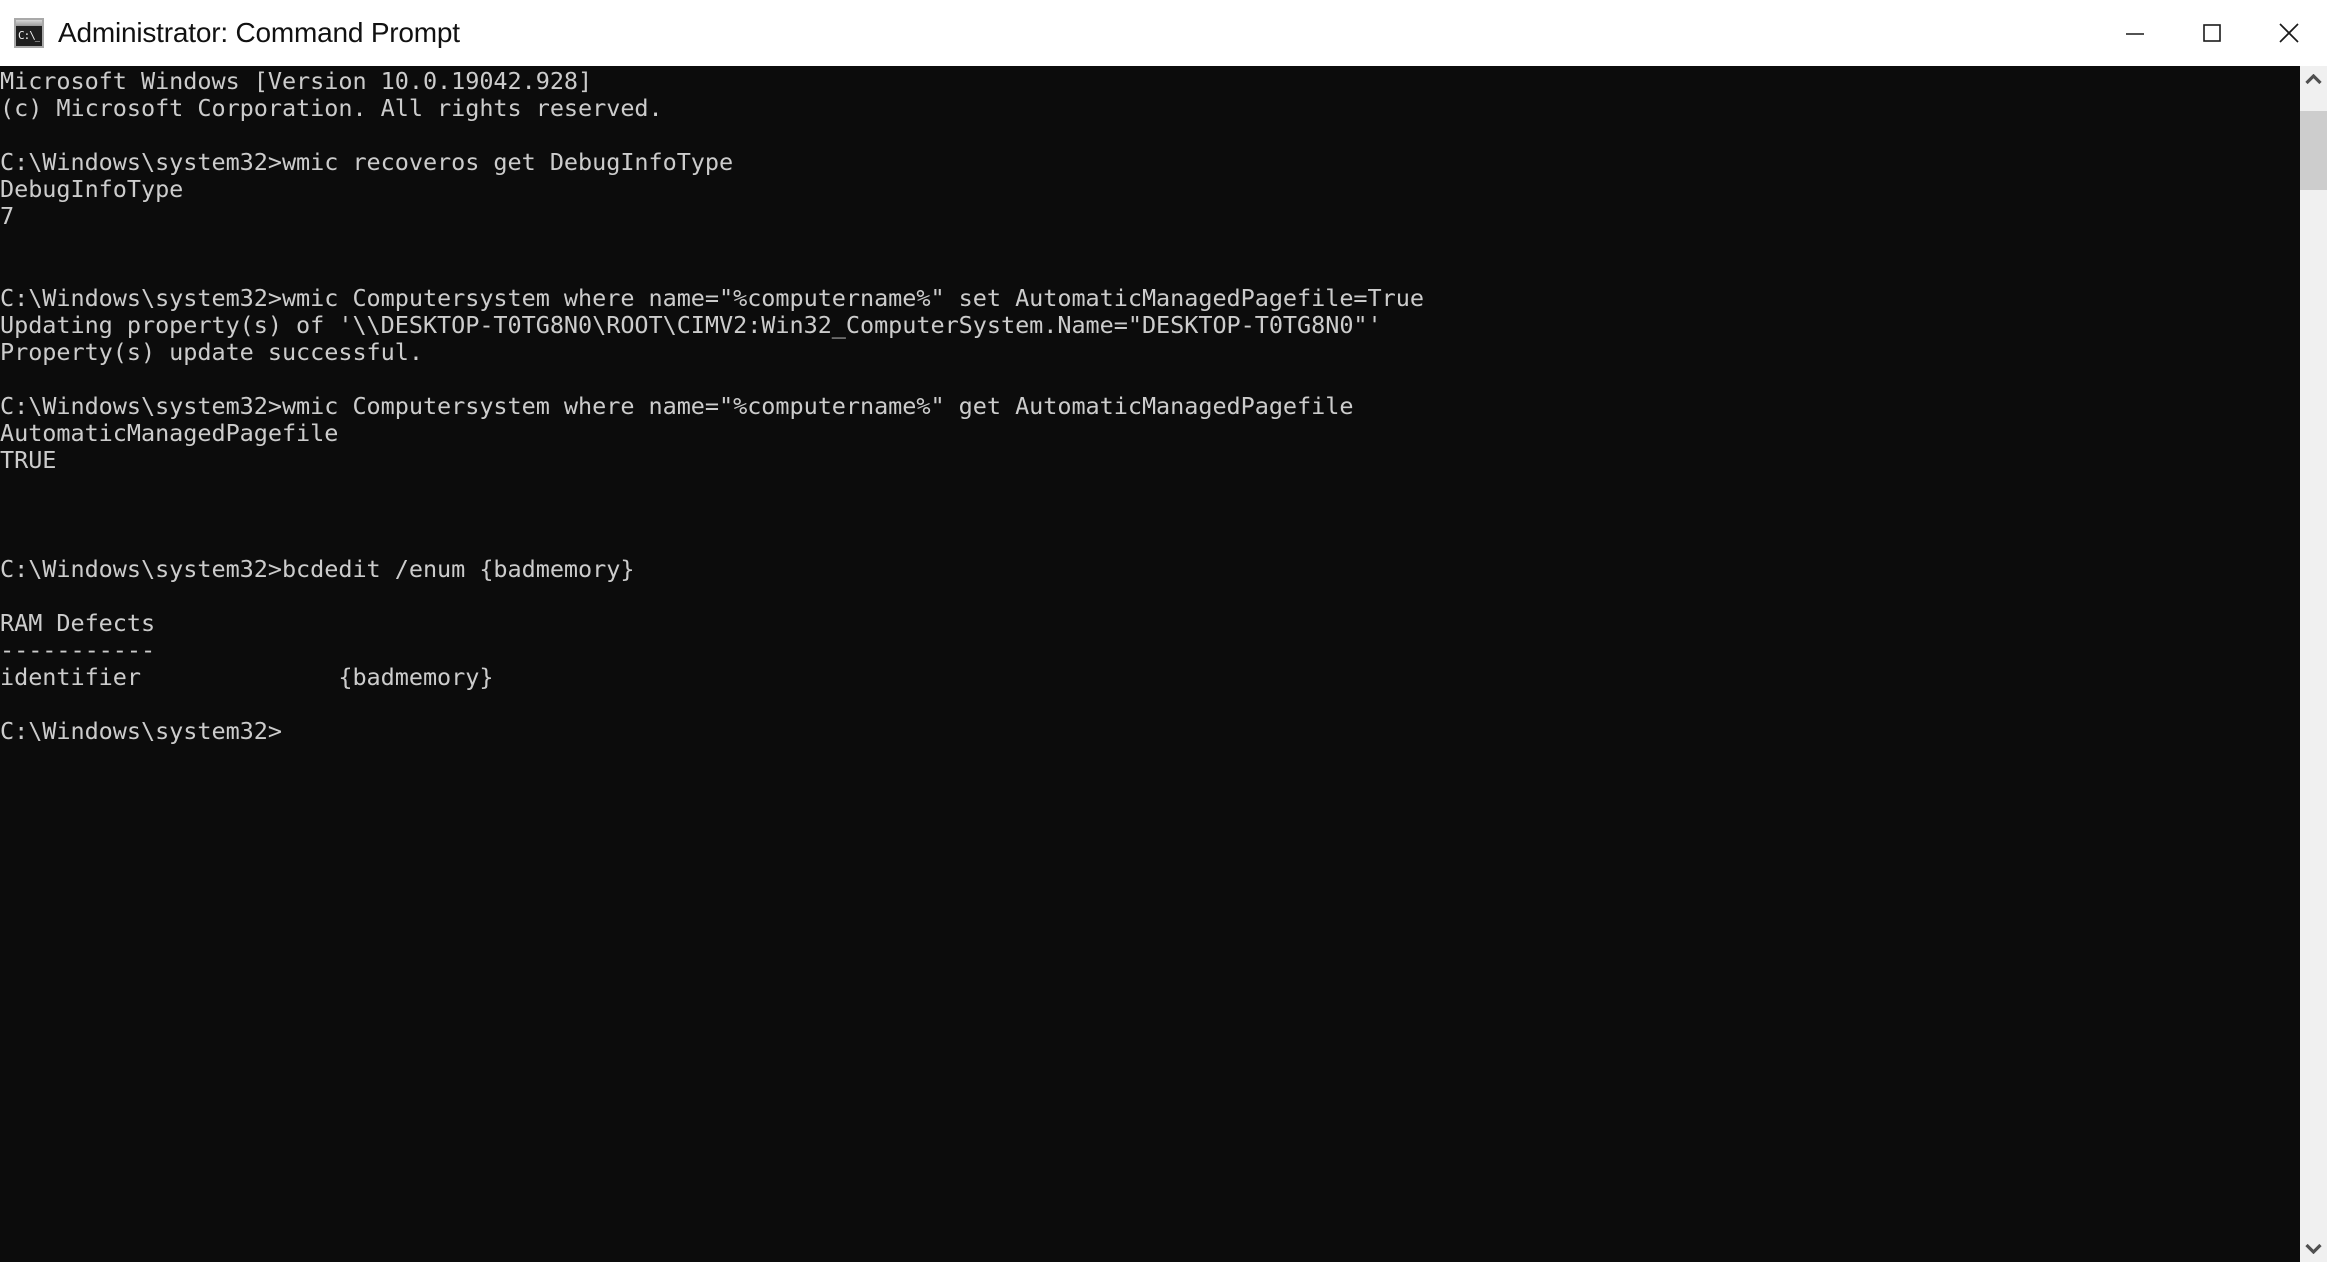 The image size is (2327, 1262). I want to click on console-line: RAM Defects, so click(78, 622).